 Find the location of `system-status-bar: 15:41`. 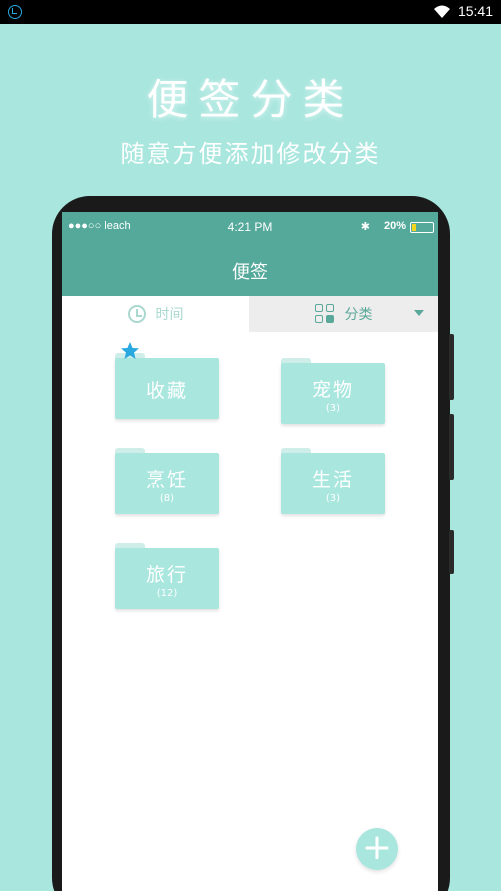

system-status-bar: 15:41 is located at coordinates (250, 12).